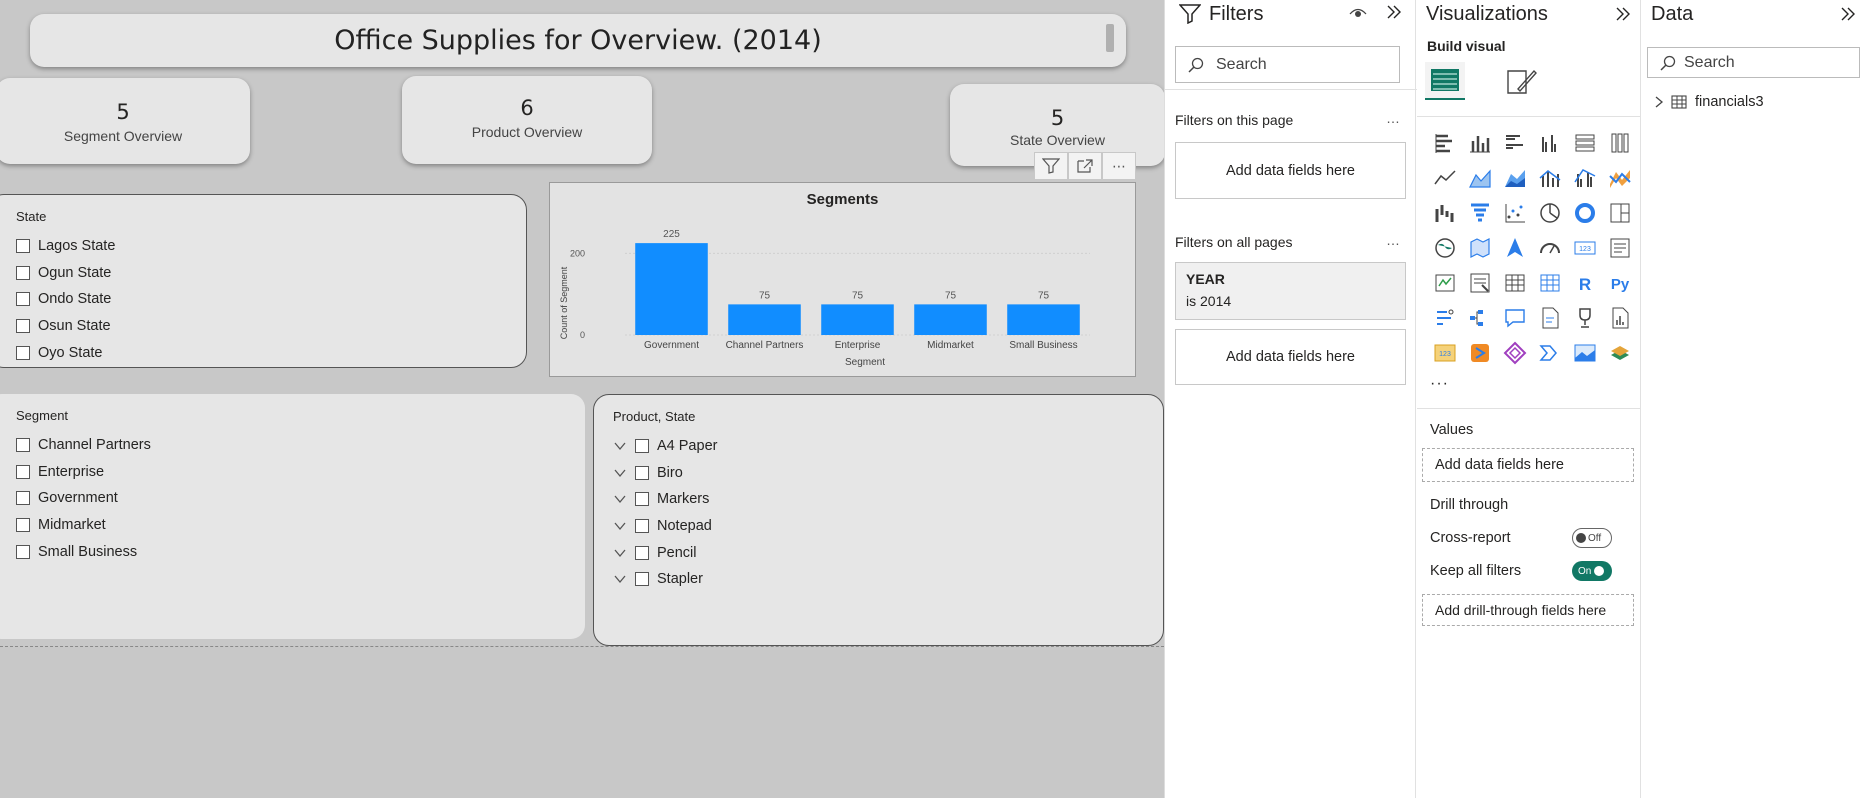 This screenshot has width=1866, height=798. What do you see at coordinates (665, 499) in the screenshot?
I see `slicer-item: Markers` at bounding box center [665, 499].